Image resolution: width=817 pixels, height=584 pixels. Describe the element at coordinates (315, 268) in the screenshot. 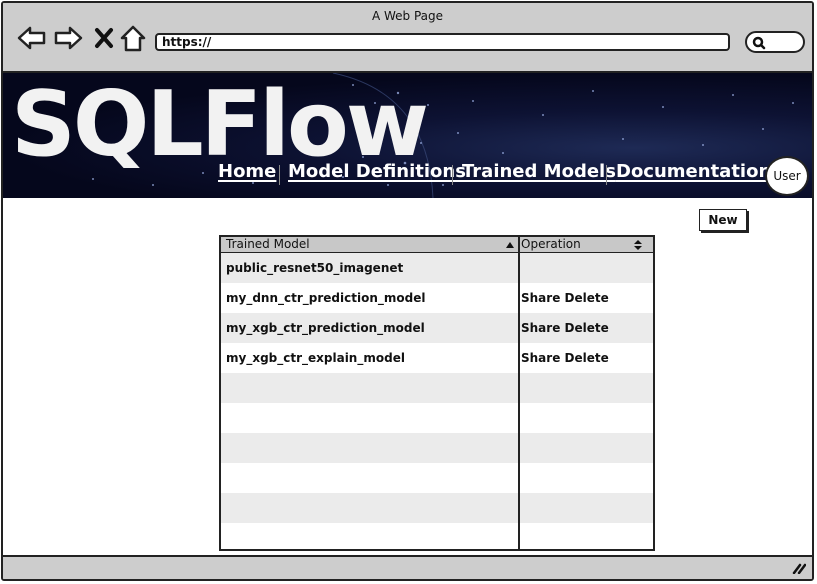

I see `model-name-cell: public_resnet50_imagenet` at that location.